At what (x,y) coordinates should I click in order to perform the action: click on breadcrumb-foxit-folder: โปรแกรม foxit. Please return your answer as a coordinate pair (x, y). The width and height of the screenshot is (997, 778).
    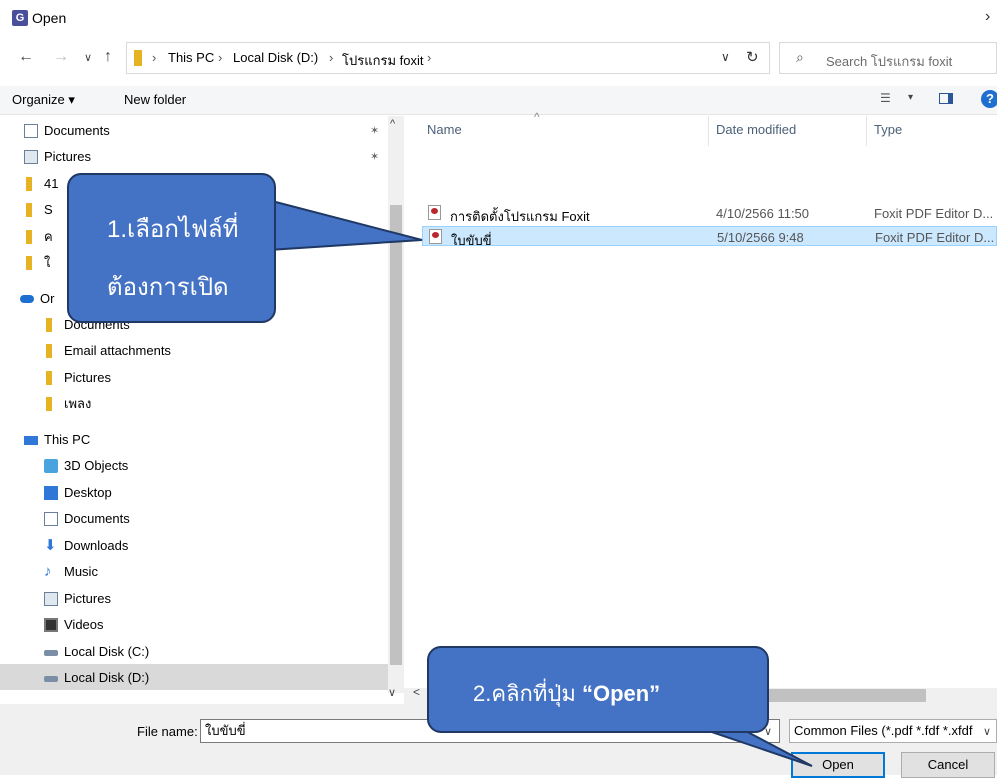
    Looking at the image, I should click on (382, 60).